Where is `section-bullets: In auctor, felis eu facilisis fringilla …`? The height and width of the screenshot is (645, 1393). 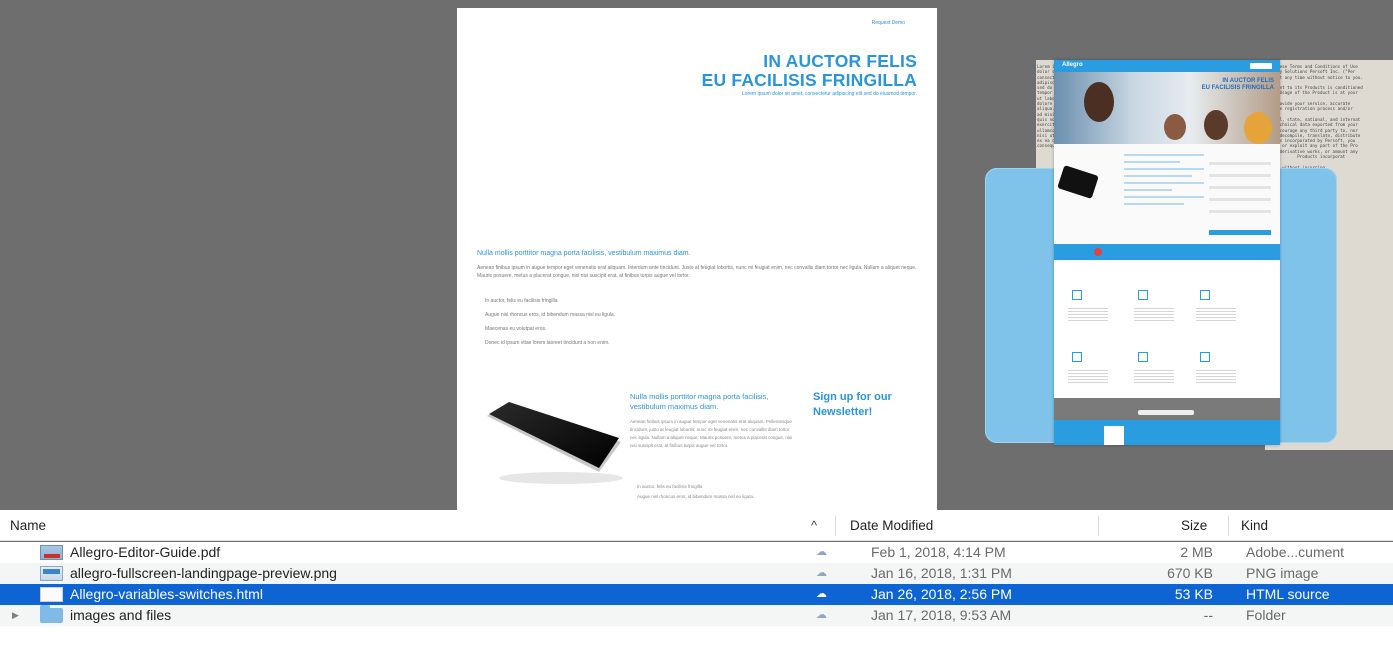
section-bullets: In auctor, felis eu facilisis fringilla … is located at coordinates (550, 326).